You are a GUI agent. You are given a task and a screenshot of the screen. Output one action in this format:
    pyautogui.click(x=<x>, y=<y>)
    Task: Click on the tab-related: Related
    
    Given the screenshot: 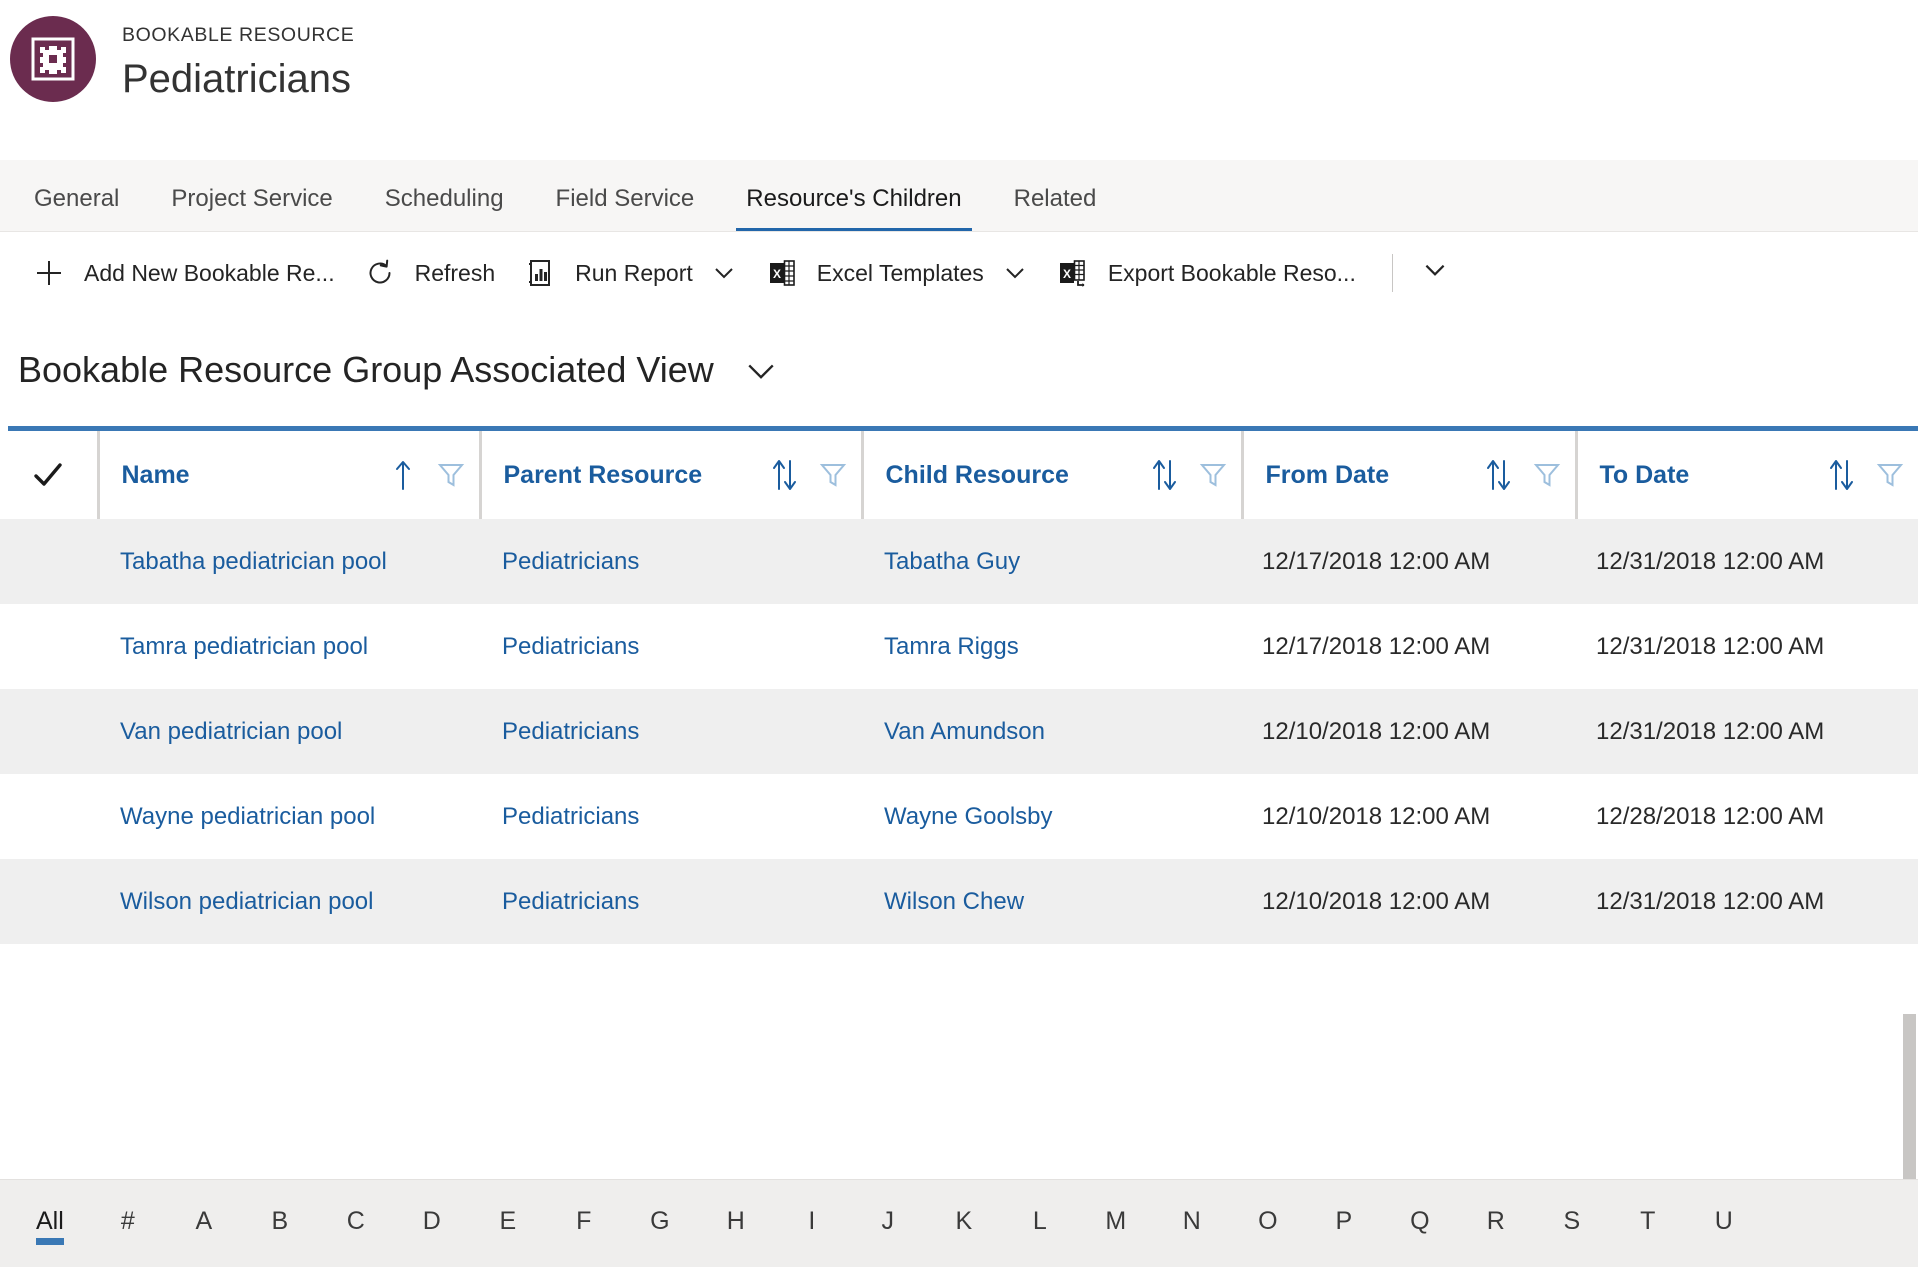 What is the action you would take?
    pyautogui.click(x=1055, y=207)
    